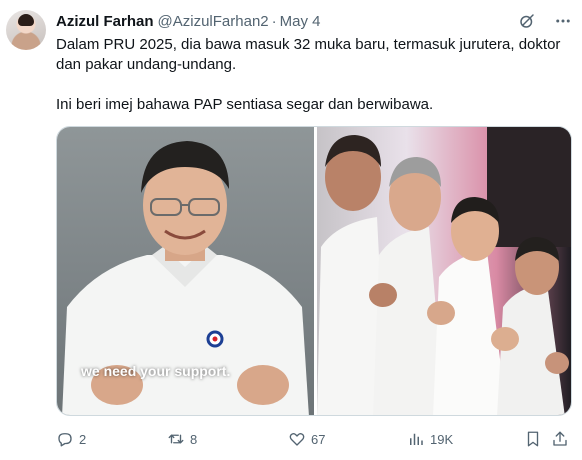 The width and height of the screenshot is (582, 460). Describe the element at coordinates (194, 439) in the screenshot. I see `repost-count: 8` at that location.